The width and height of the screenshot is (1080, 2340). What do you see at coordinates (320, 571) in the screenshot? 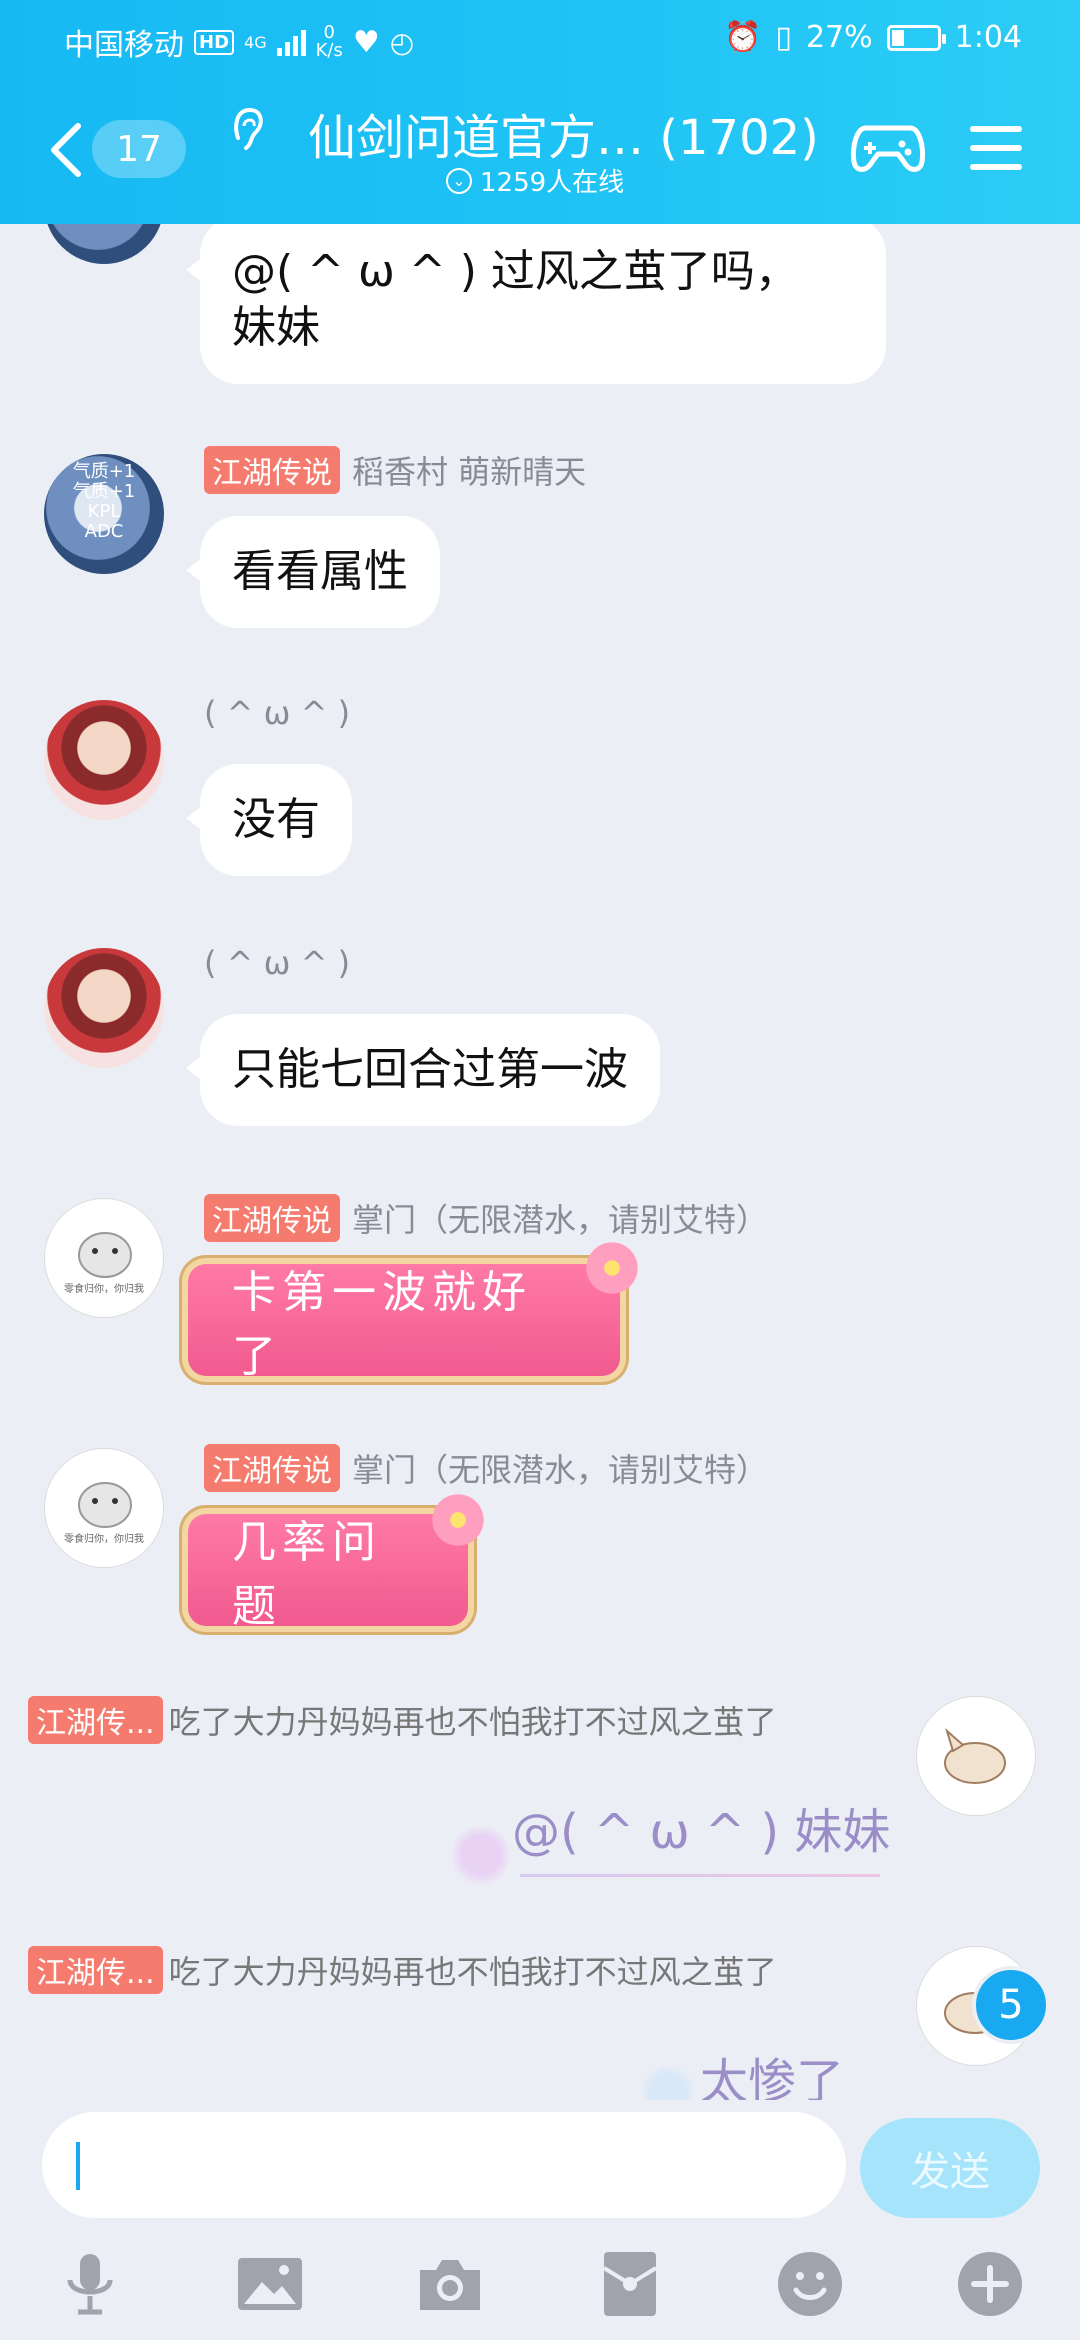
I see `message-text: 看看属性` at bounding box center [320, 571].